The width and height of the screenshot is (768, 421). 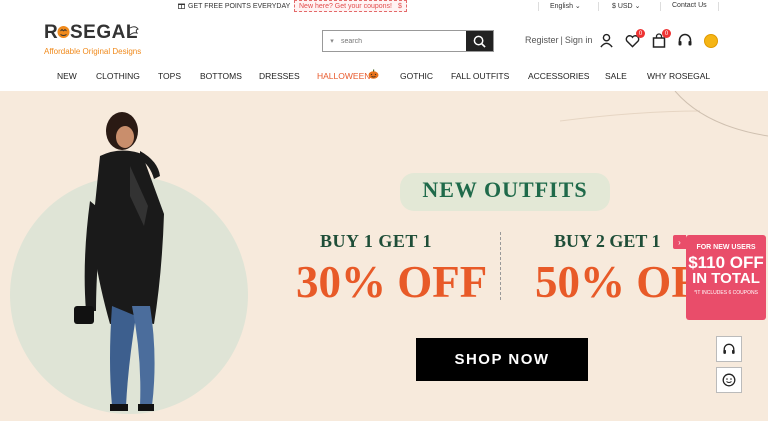 I want to click on new-user-coupon-link: New here? Get your coupons! $, so click(x=350, y=6).